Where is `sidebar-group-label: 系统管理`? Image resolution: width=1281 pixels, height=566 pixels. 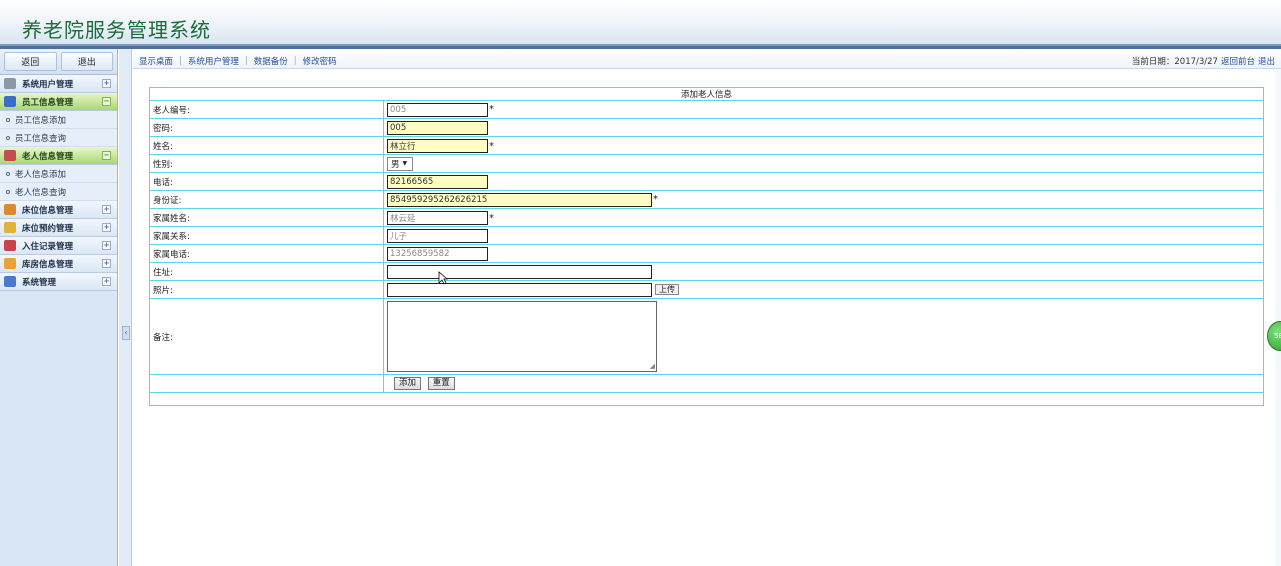 sidebar-group-label: 系统管理 is located at coordinates (39, 282).